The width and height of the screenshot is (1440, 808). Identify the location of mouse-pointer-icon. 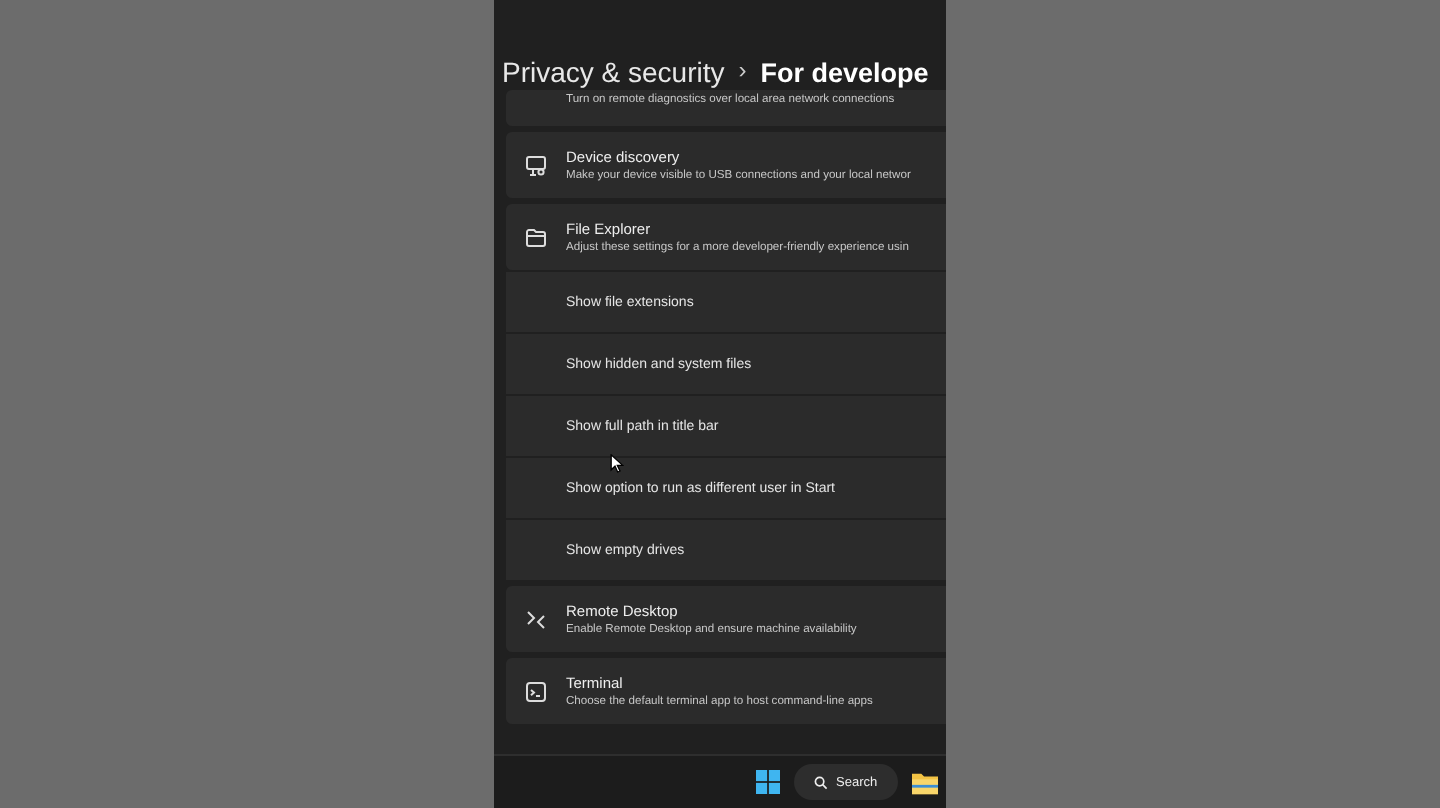
(617, 464).